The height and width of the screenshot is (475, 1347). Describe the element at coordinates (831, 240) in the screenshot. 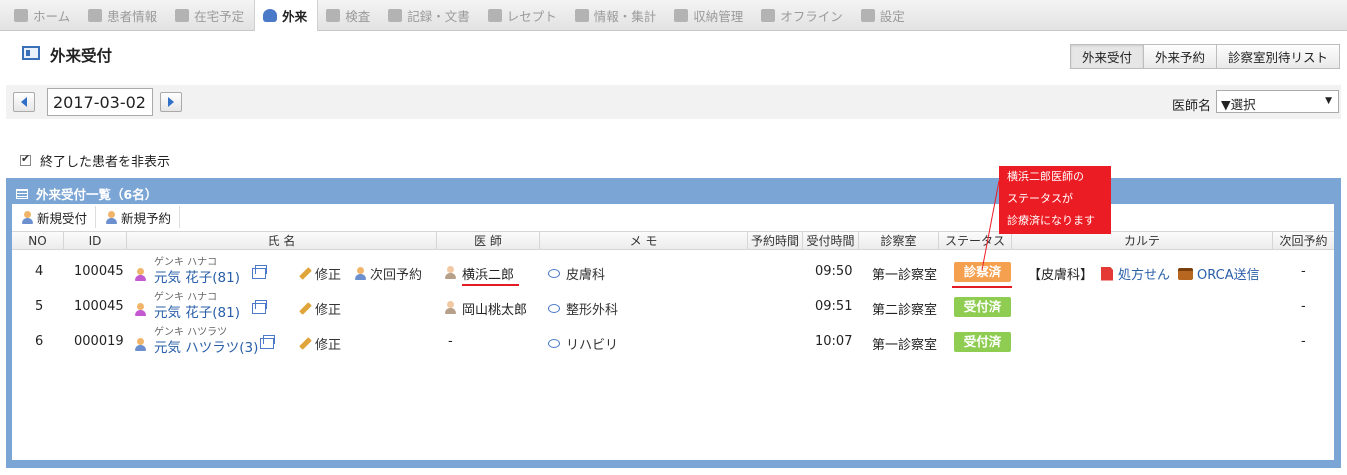

I see `col-reception-time: 受付時間` at that location.